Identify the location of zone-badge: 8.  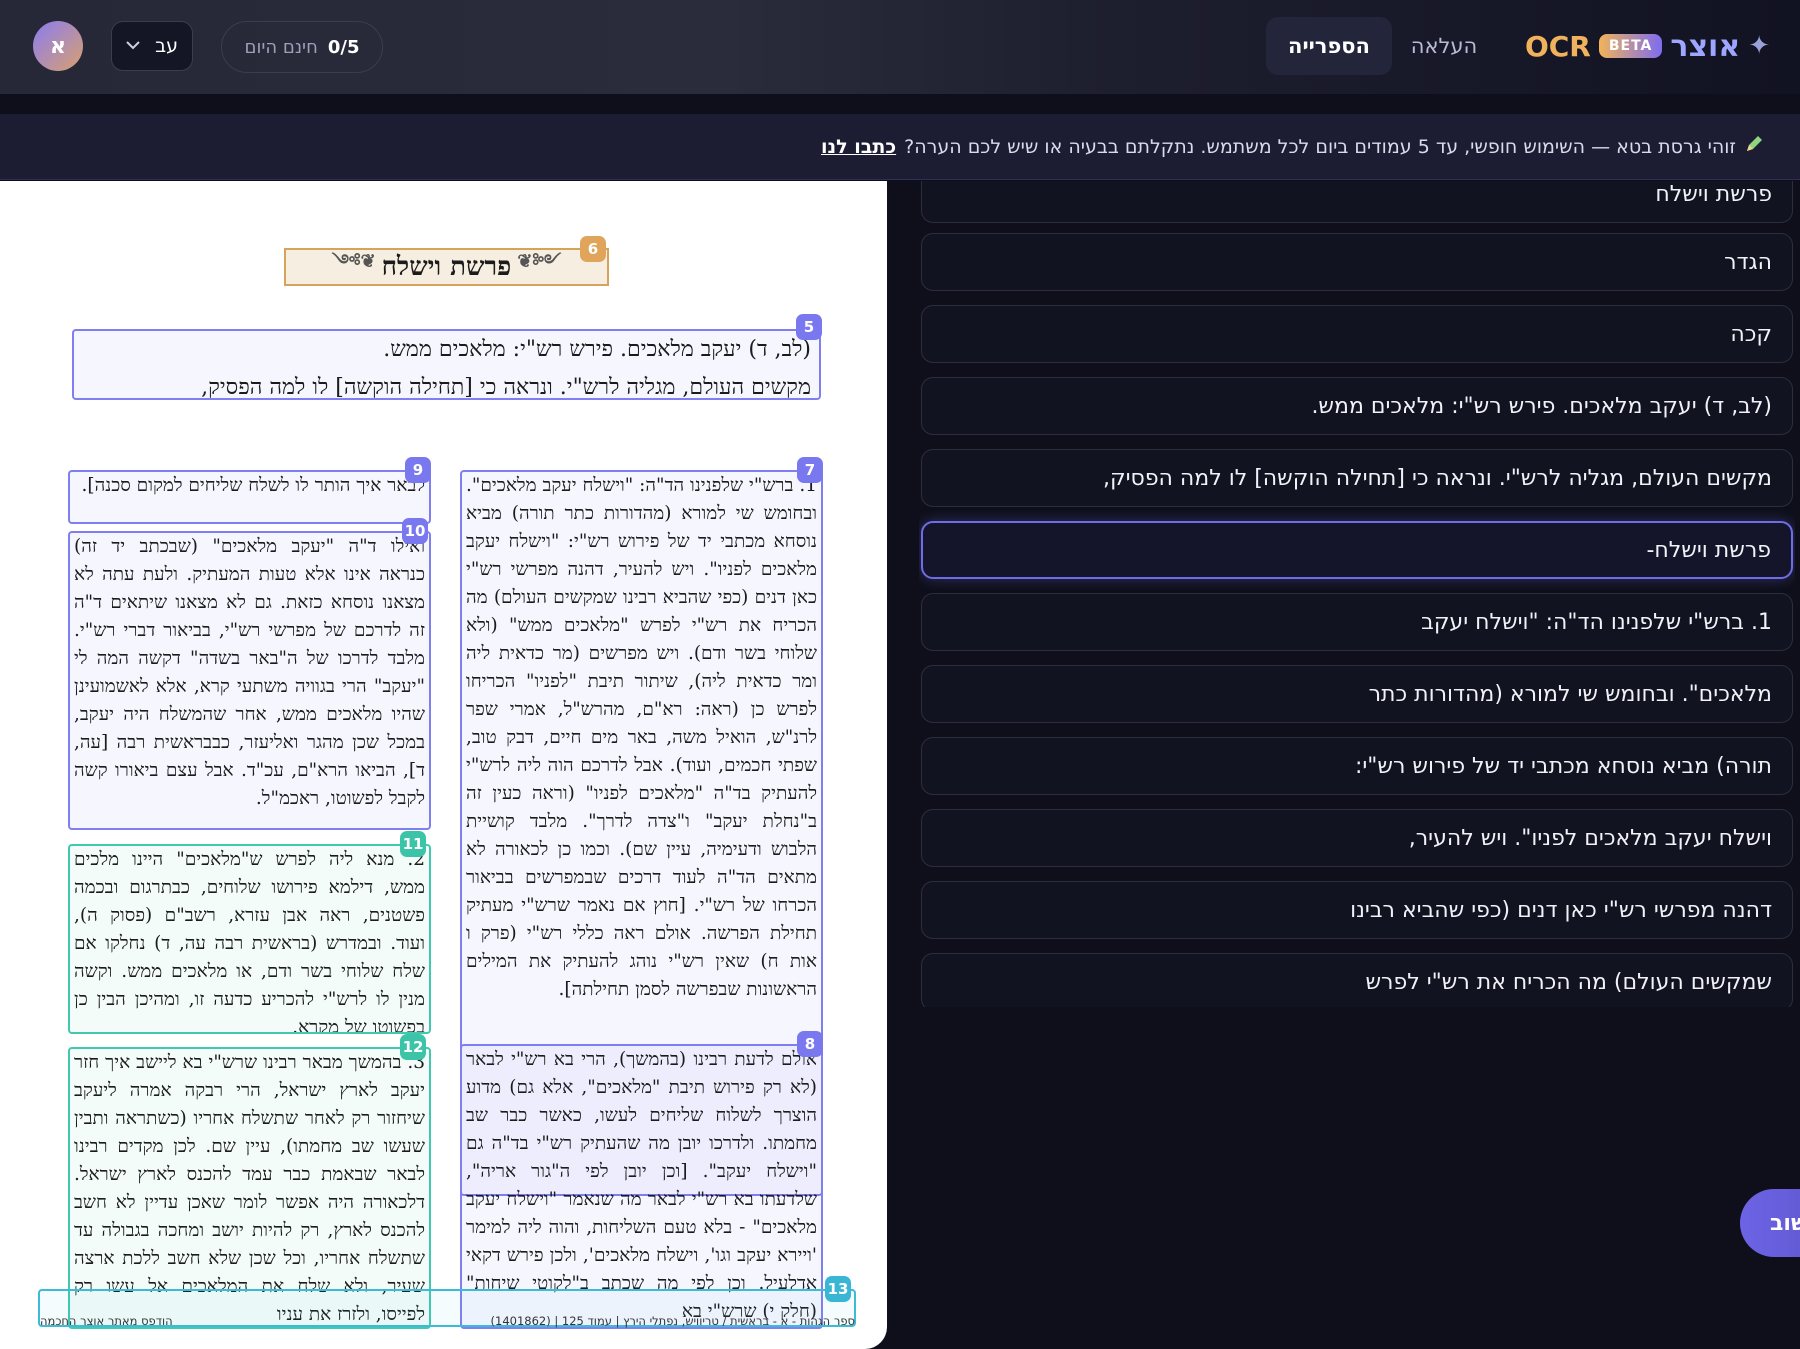
(810, 1044).